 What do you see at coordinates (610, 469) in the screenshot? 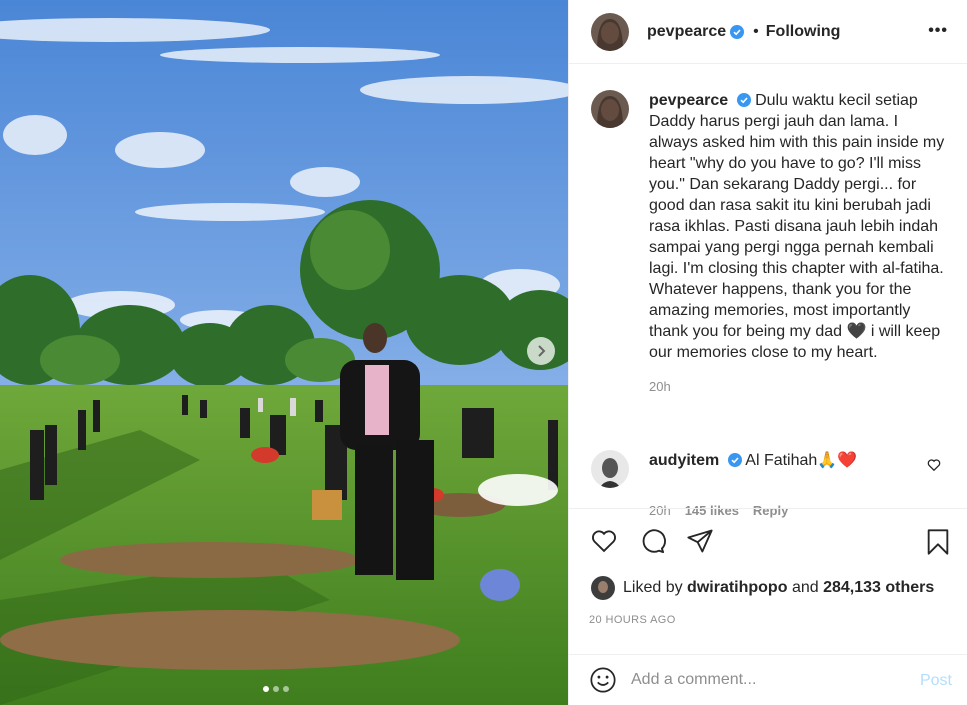
I see `commenter-avatar` at bounding box center [610, 469].